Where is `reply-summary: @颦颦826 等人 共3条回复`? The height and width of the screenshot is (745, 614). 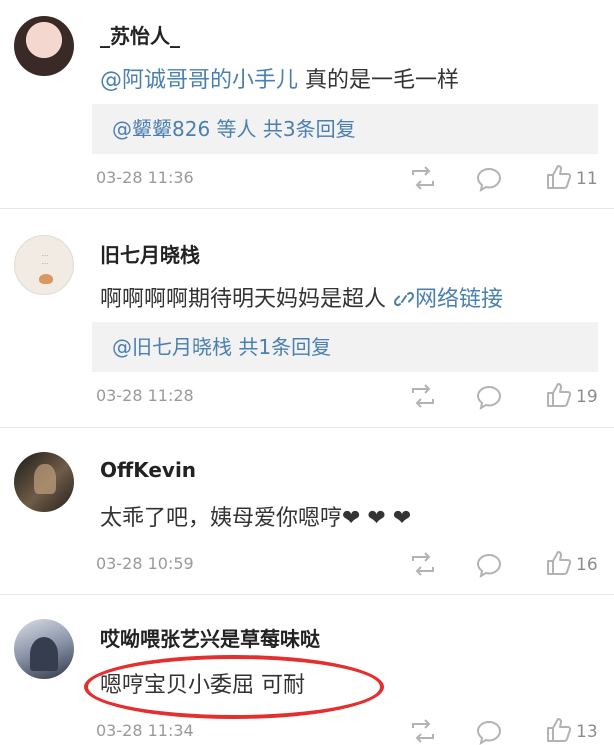
reply-summary: @颦颦826 等人 共3条回复 is located at coordinates (345, 129).